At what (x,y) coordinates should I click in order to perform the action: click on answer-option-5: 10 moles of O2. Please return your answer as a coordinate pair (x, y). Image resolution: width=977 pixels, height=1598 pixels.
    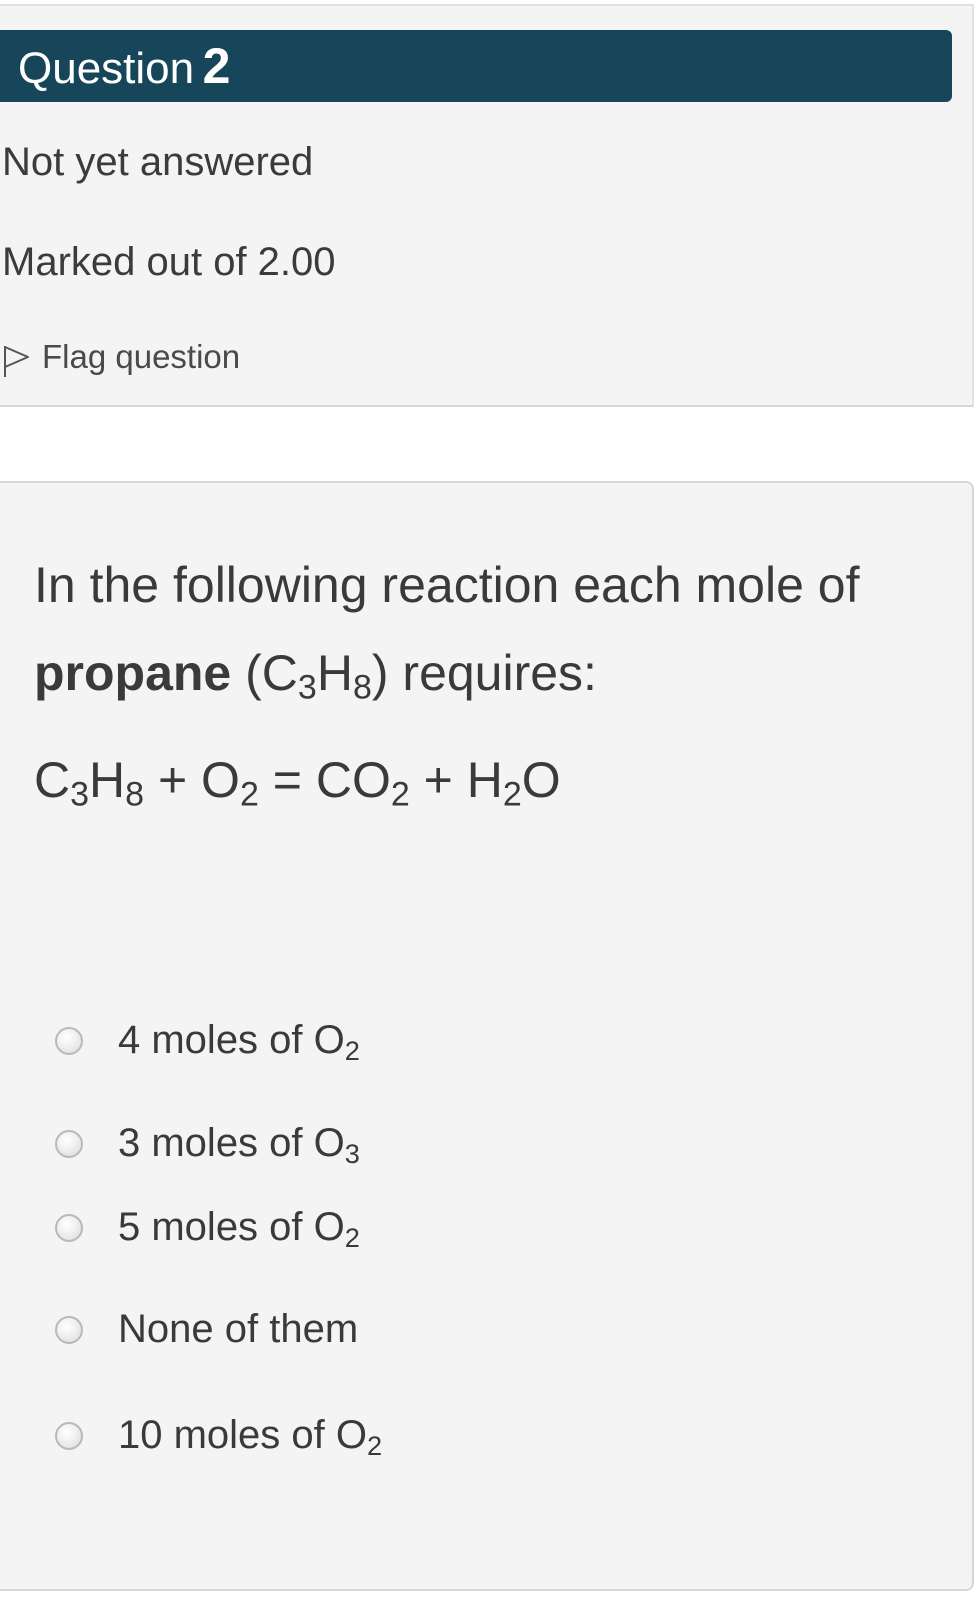
    Looking at the image, I should click on (219, 1437).